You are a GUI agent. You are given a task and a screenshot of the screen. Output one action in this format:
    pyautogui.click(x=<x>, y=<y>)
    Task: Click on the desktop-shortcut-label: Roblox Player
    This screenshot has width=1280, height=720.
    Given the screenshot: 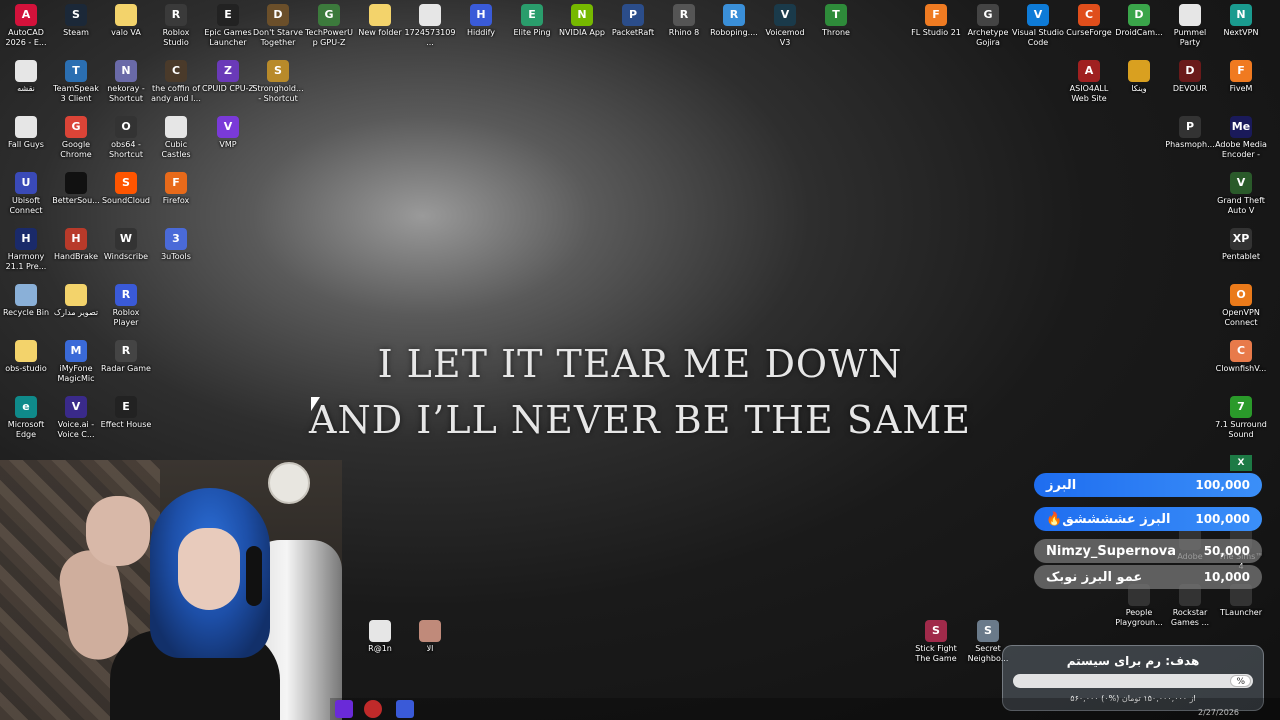 What is the action you would take?
    pyautogui.click(x=126, y=317)
    